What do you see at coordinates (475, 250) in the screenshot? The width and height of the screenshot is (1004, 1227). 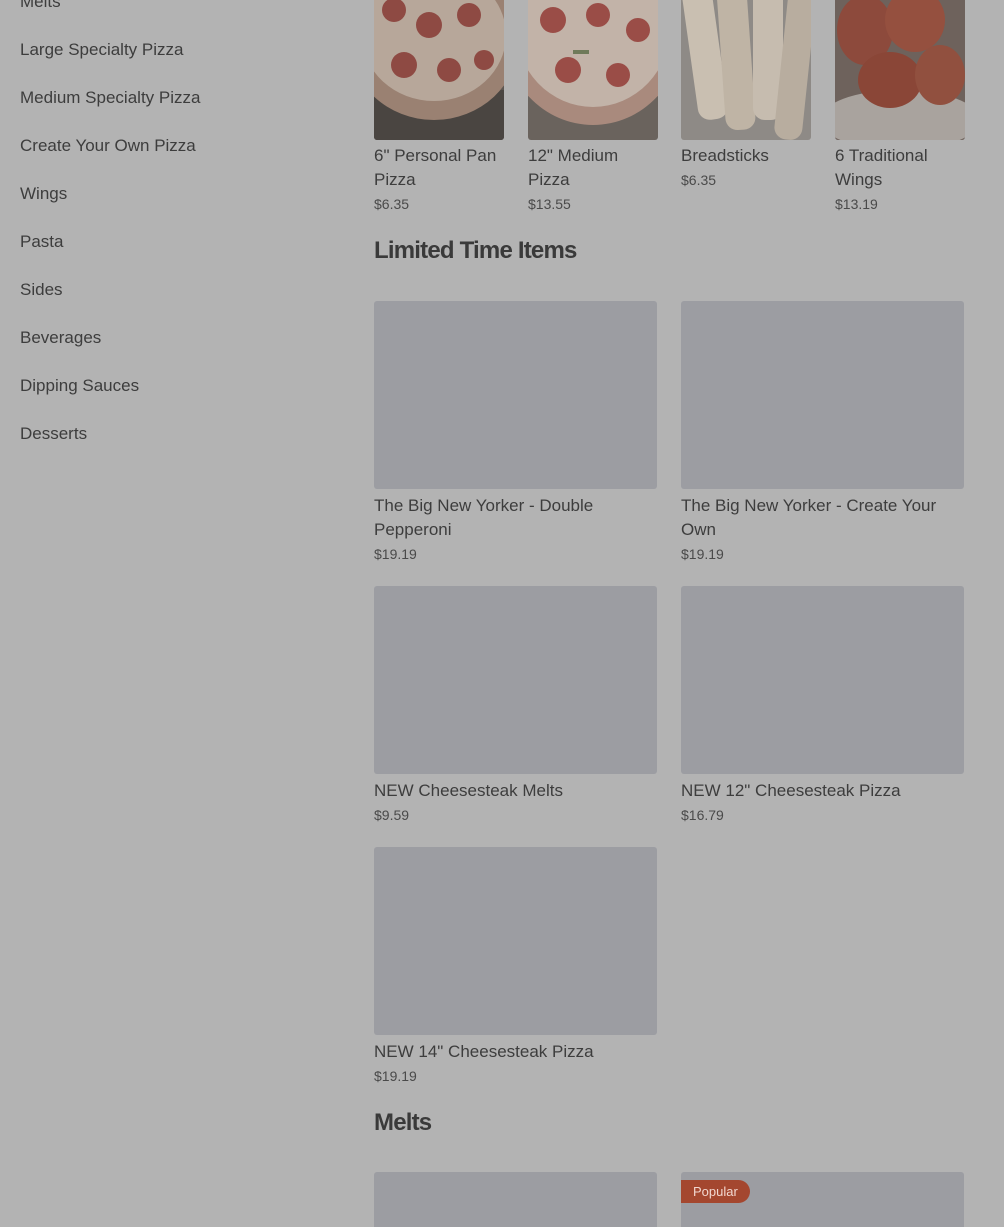 I see `section-title-limited-time: Limited Time Items` at bounding box center [475, 250].